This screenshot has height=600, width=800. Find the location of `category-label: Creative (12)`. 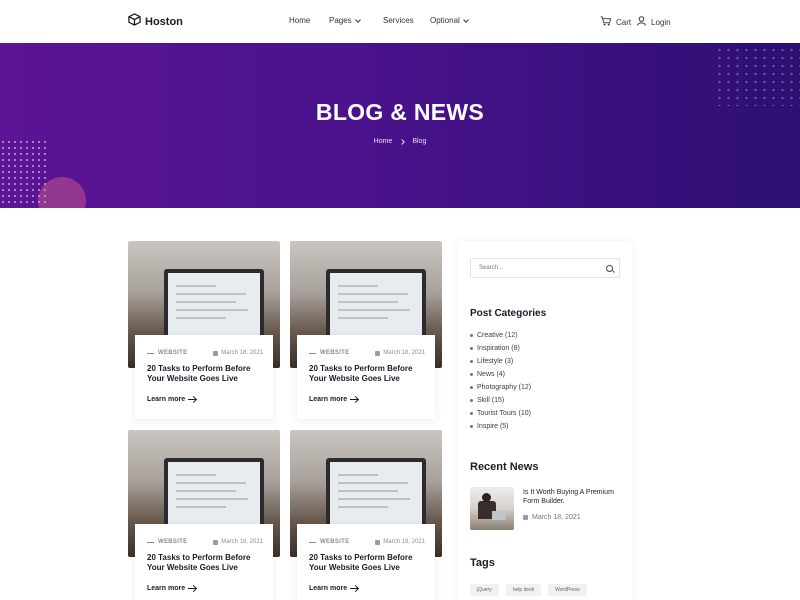

category-label: Creative (12) is located at coordinates (497, 335).